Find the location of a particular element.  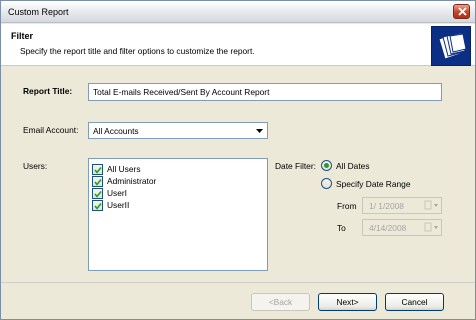

wizard-footer: <Back Next> Cancel is located at coordinates (238, 300).